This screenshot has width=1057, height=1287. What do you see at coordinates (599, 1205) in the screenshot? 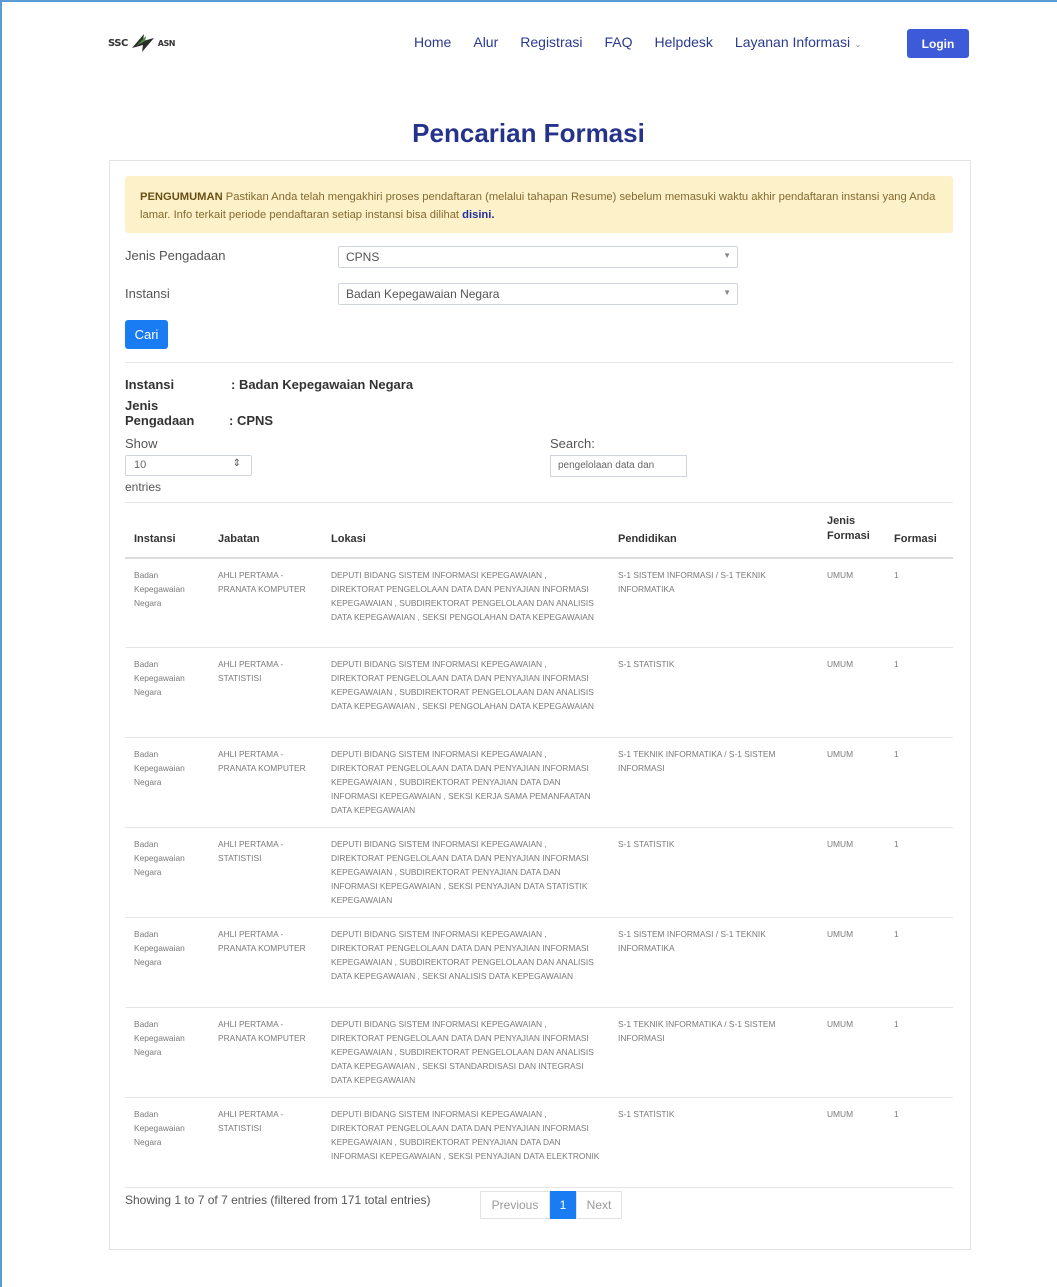
I see `next-button: Next` at bounding box center [599, 1205].